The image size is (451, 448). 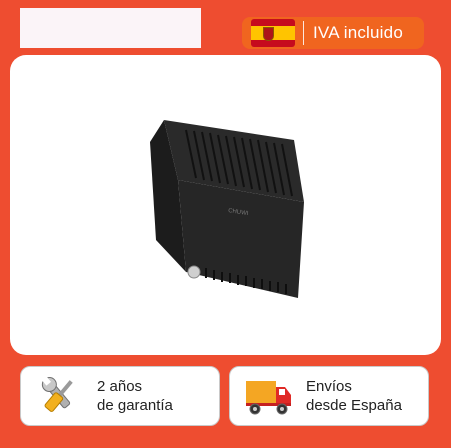 I want to click on mini-pc-device-image: CHUWI, so click(x=227, y=209).